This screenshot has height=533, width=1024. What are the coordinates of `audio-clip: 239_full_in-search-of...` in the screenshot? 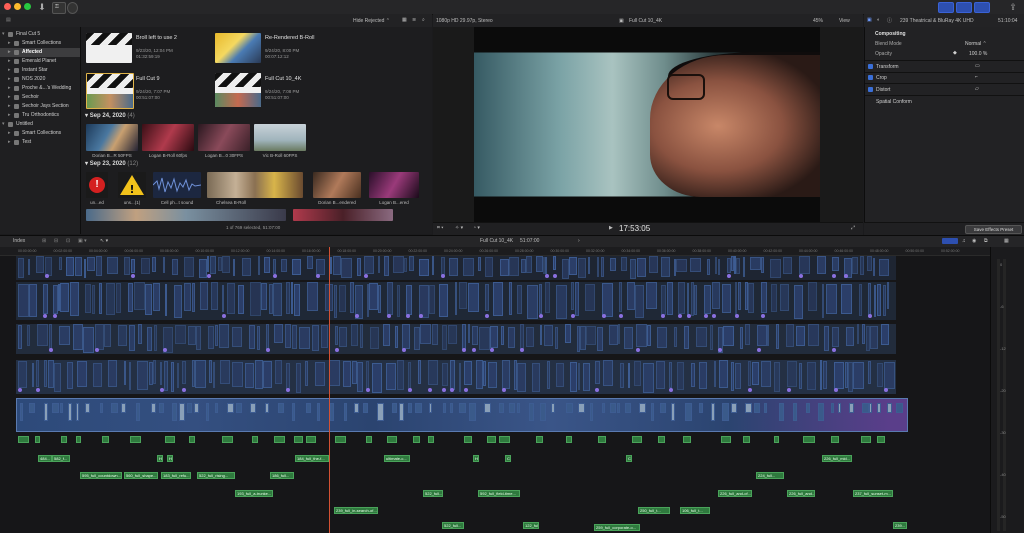 It's located at (356, 510).